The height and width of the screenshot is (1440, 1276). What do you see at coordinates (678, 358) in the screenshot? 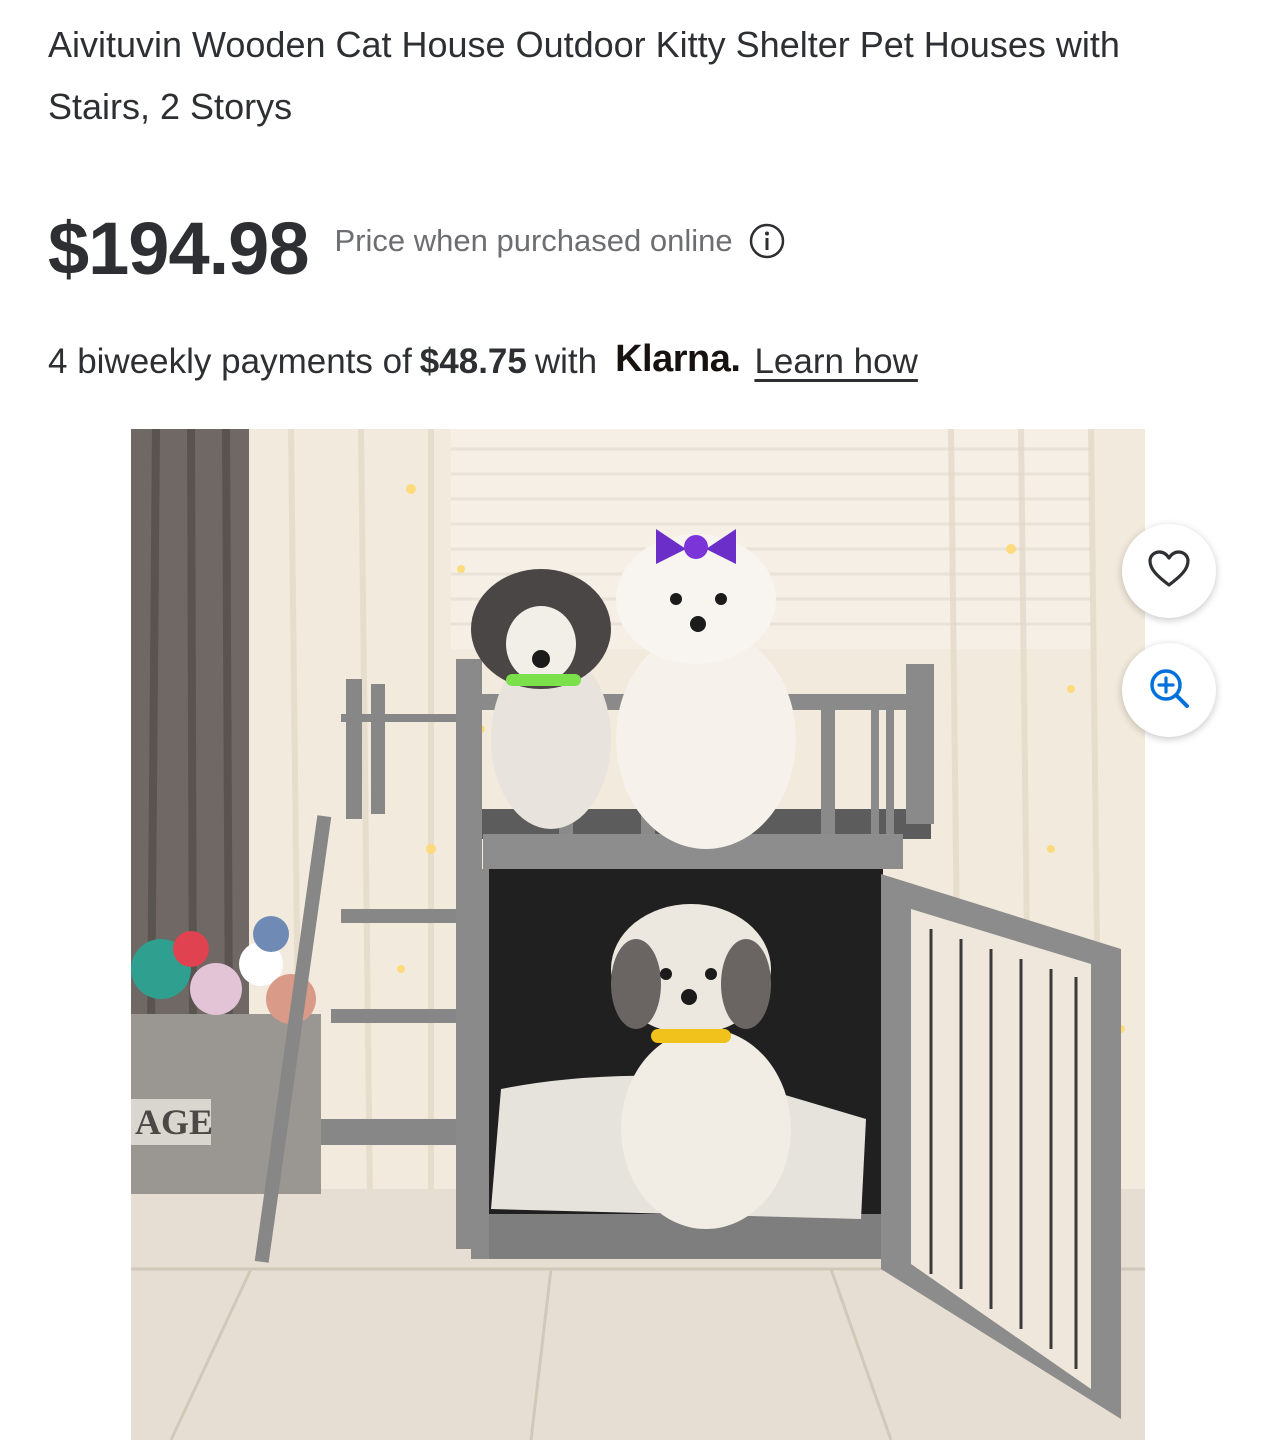
I see `klarna-logo: Klarna.` at bounding box center [678, 358].